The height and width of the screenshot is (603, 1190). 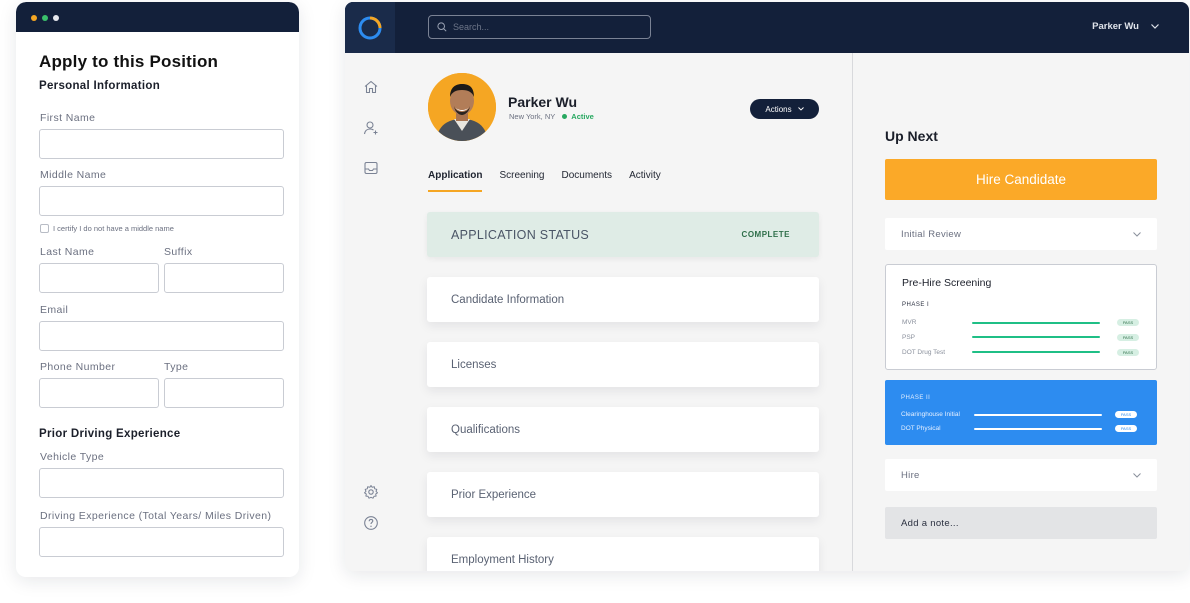 What do you see at coordinates (455, 181) in the screenshot?
I see `tab-application: Application` at bounding box center [455, 181].